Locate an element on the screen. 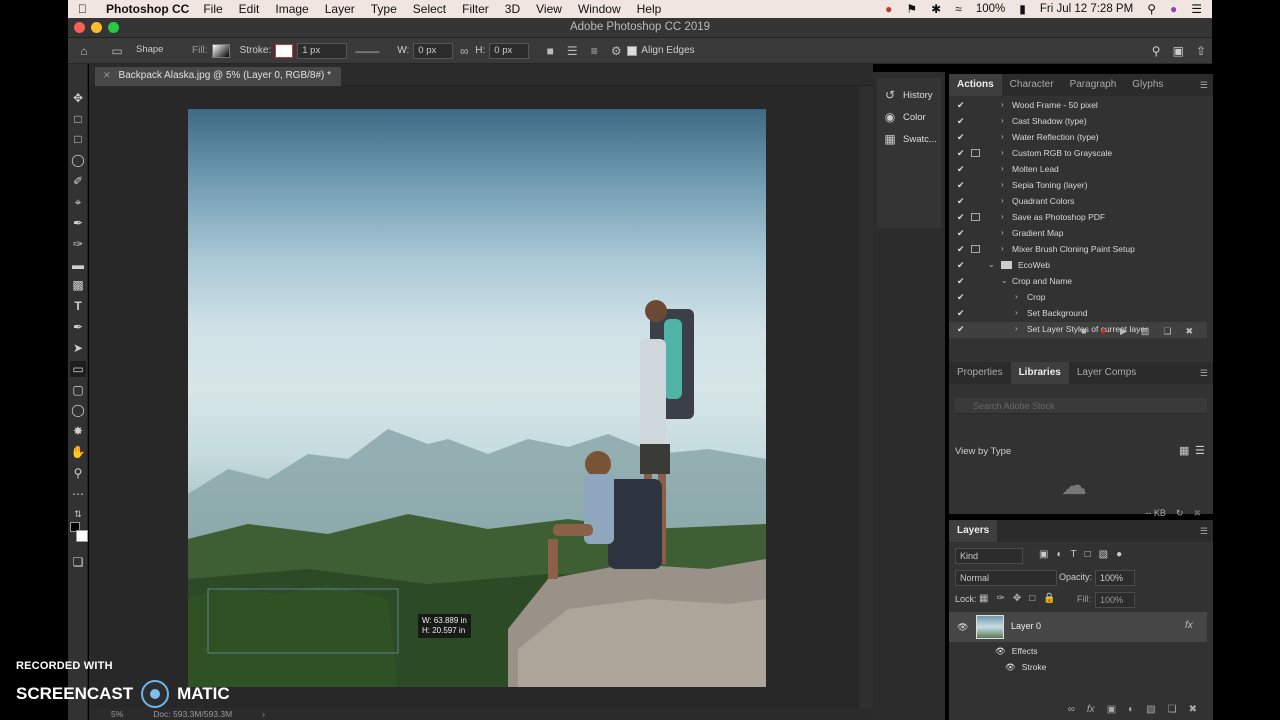 The image size is (1280, 720). filter-toggle-icon: ● is located at coordinates (1119, 554).